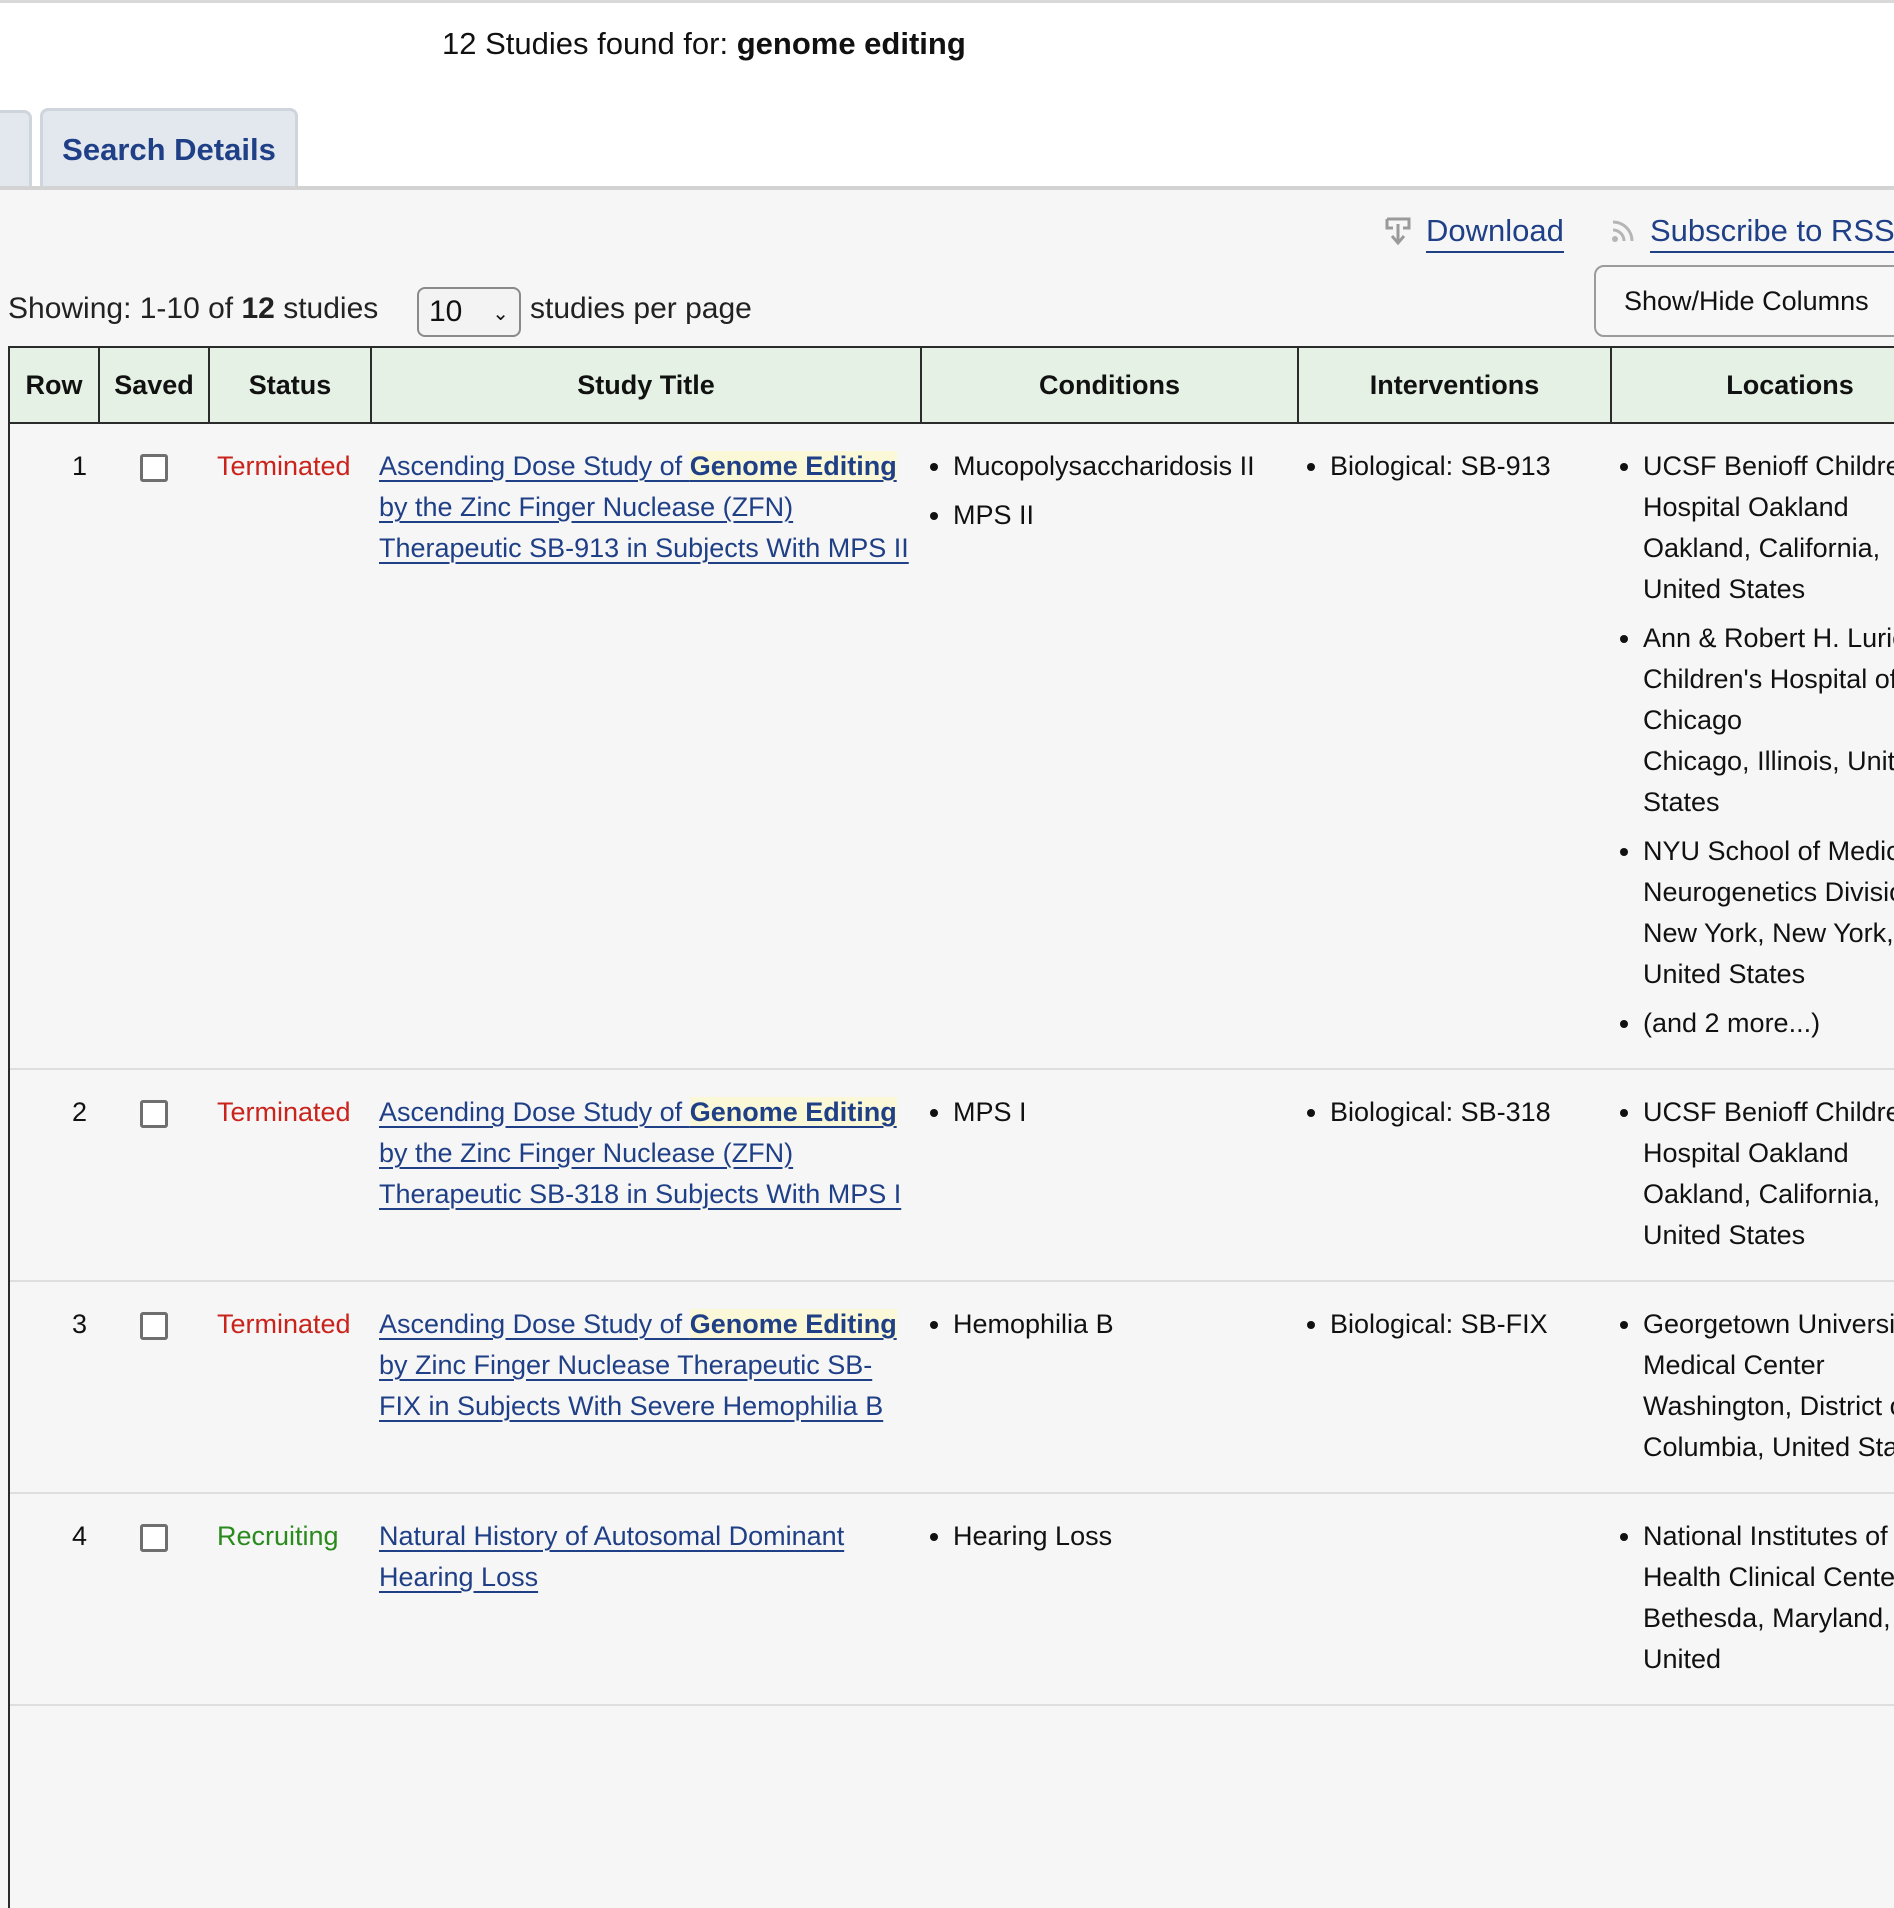  I want to click on download-label: Download, so click(1495, 233).